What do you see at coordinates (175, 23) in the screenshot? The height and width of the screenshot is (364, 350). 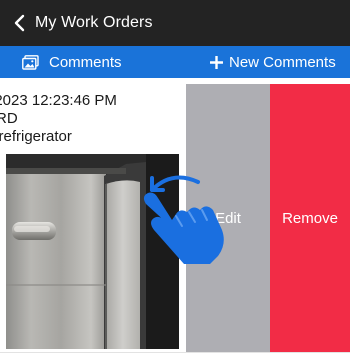 I see `navigation-bar: My Work Orders` at bounding box center [175, 23].